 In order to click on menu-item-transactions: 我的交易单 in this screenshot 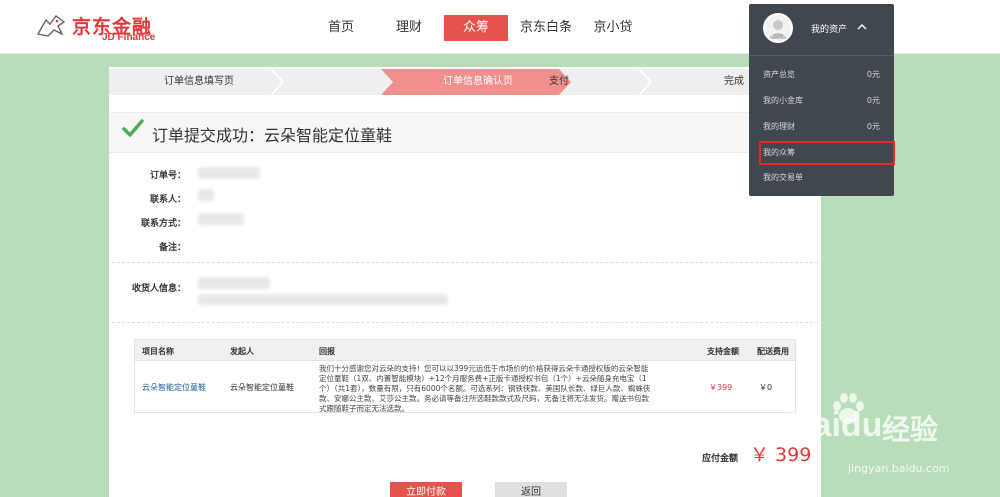, I will do `click(783, 177)`.